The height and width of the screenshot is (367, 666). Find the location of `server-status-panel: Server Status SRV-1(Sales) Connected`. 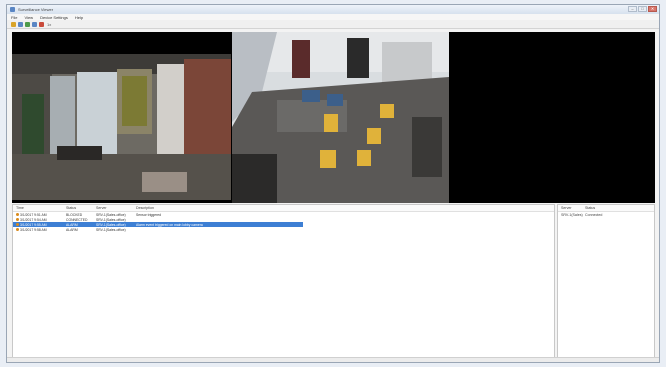

server-status-panel: Server Status SRV-1(Sales) Connected is located at coordinates (606, 282).